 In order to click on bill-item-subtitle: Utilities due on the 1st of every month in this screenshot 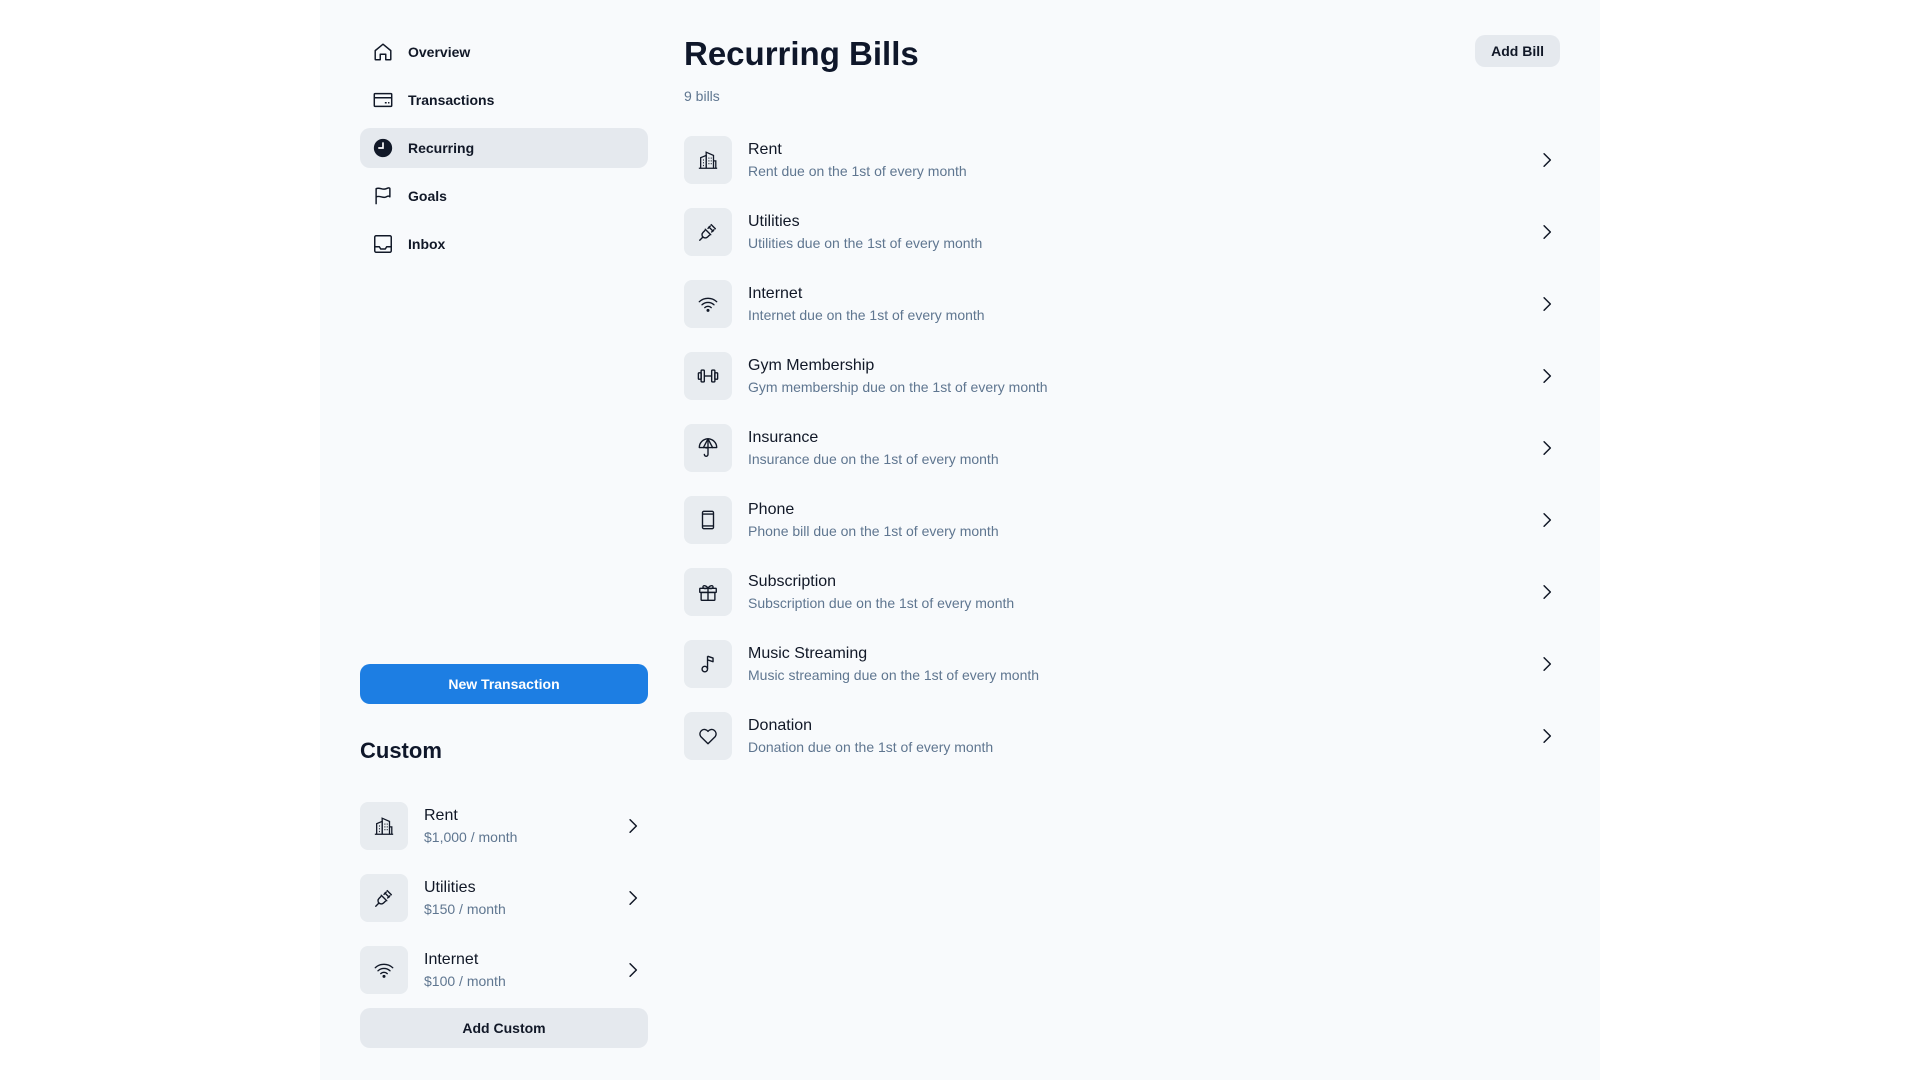, I will do `click(865, 243)`.